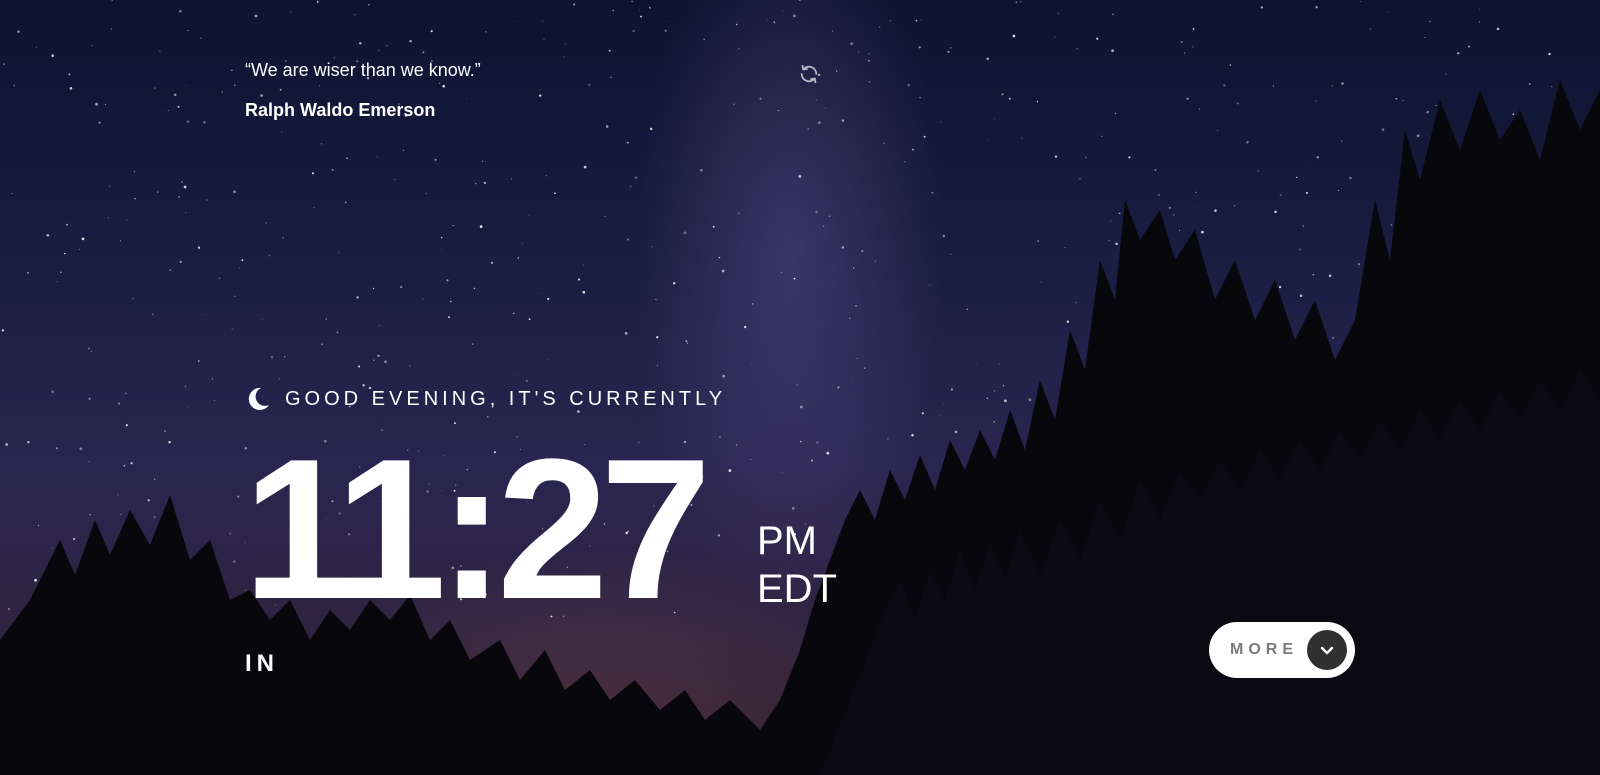 This screenshot has height=775, width=1600. I want to click on clock-time: 11:27, so click(477, 529).